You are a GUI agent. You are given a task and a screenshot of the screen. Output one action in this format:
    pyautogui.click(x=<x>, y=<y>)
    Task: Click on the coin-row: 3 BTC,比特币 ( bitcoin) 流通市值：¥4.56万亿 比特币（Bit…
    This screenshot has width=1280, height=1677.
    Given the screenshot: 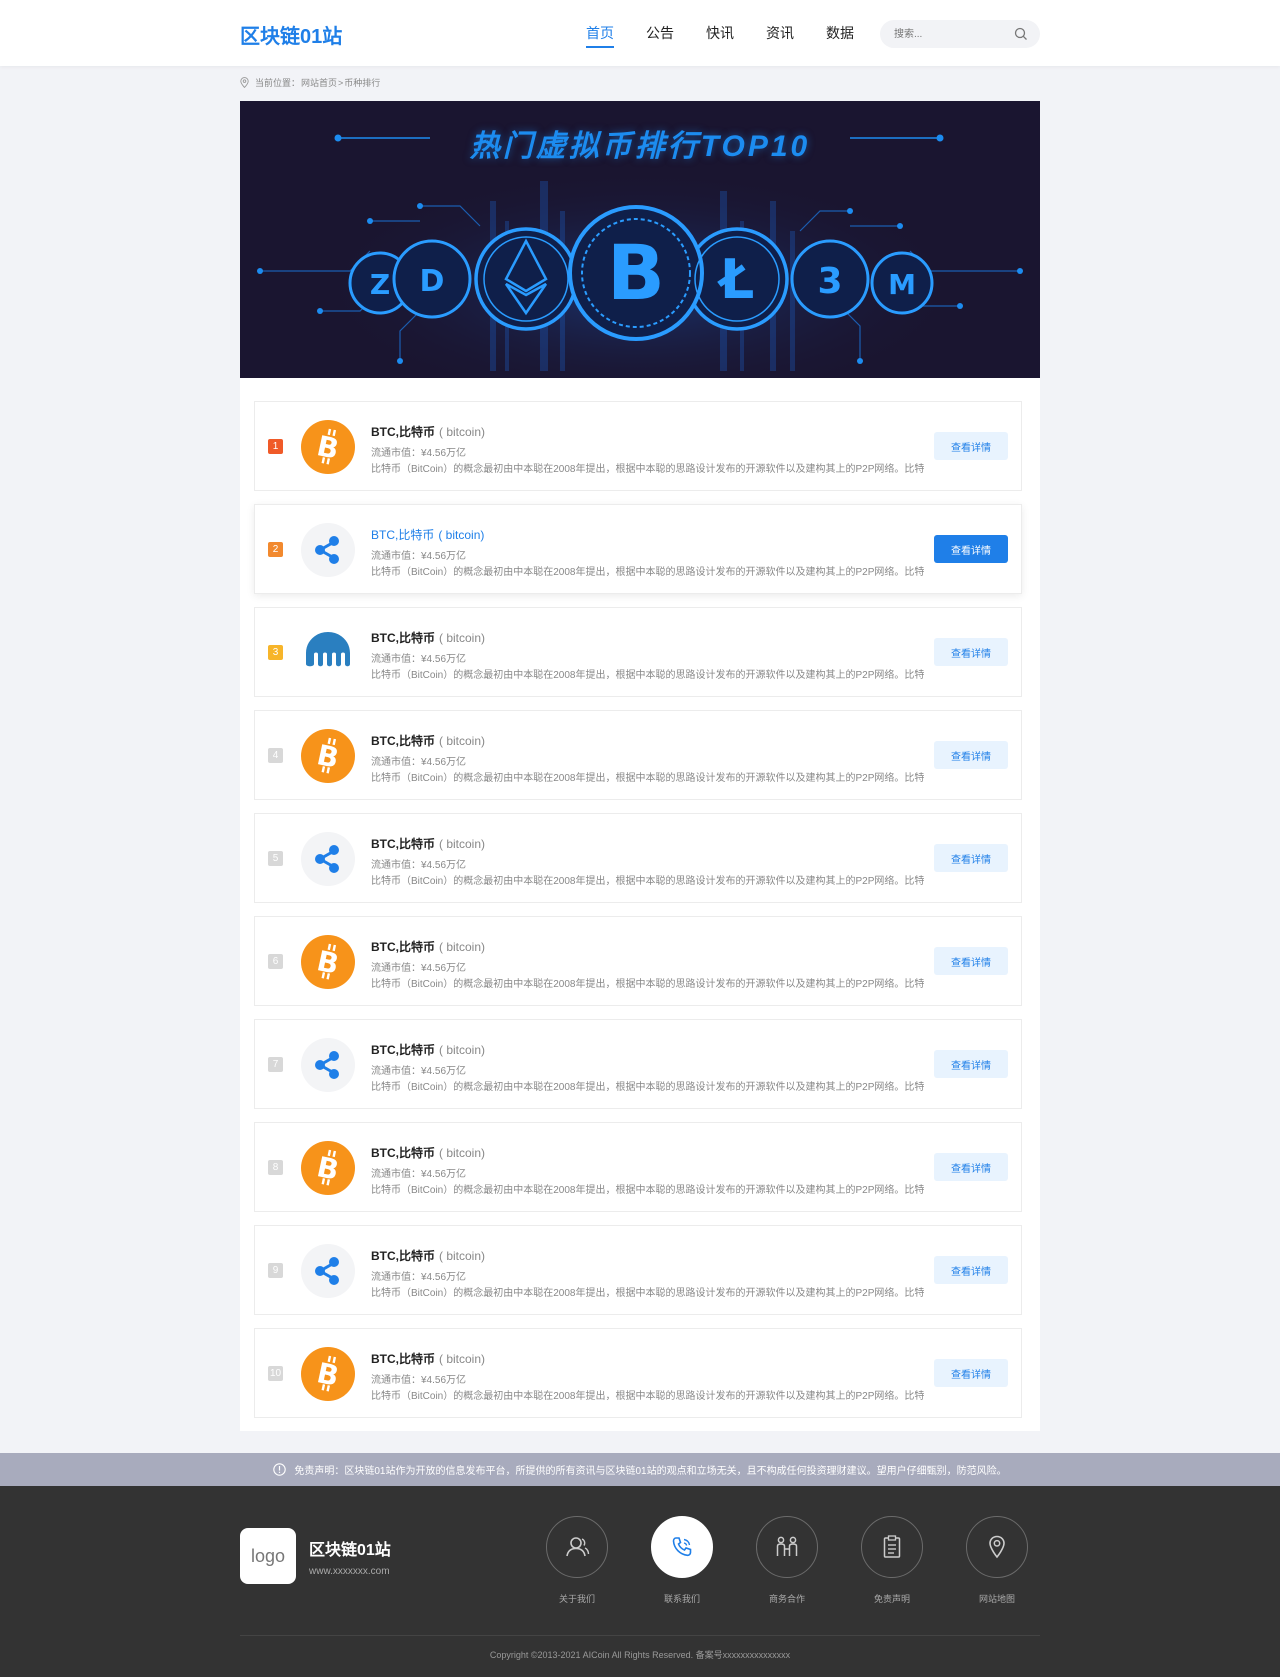 What is the action you would take?
    pyautogui.click(x=638, y=652)
    